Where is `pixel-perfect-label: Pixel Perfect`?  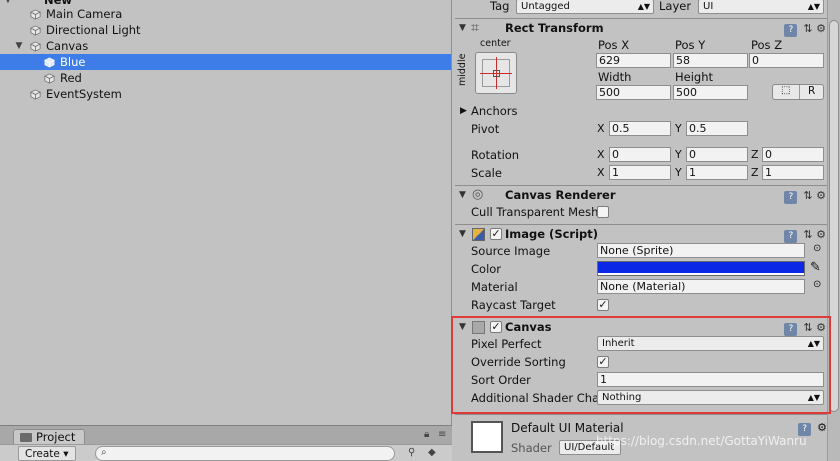
pixel-perfect-label: Pixel Perfect is located at coordinates (506, 344).